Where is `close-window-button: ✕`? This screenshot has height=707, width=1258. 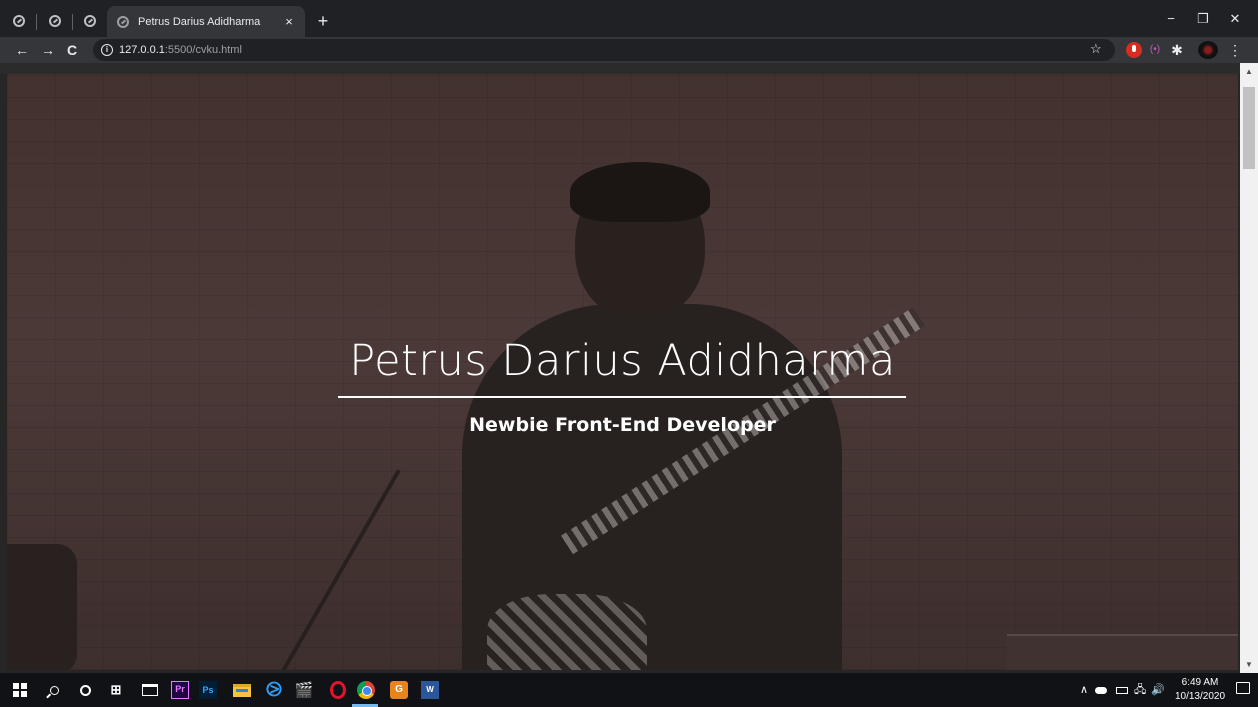 close-window-button: ✕ is located at coordinates (1235, 19).